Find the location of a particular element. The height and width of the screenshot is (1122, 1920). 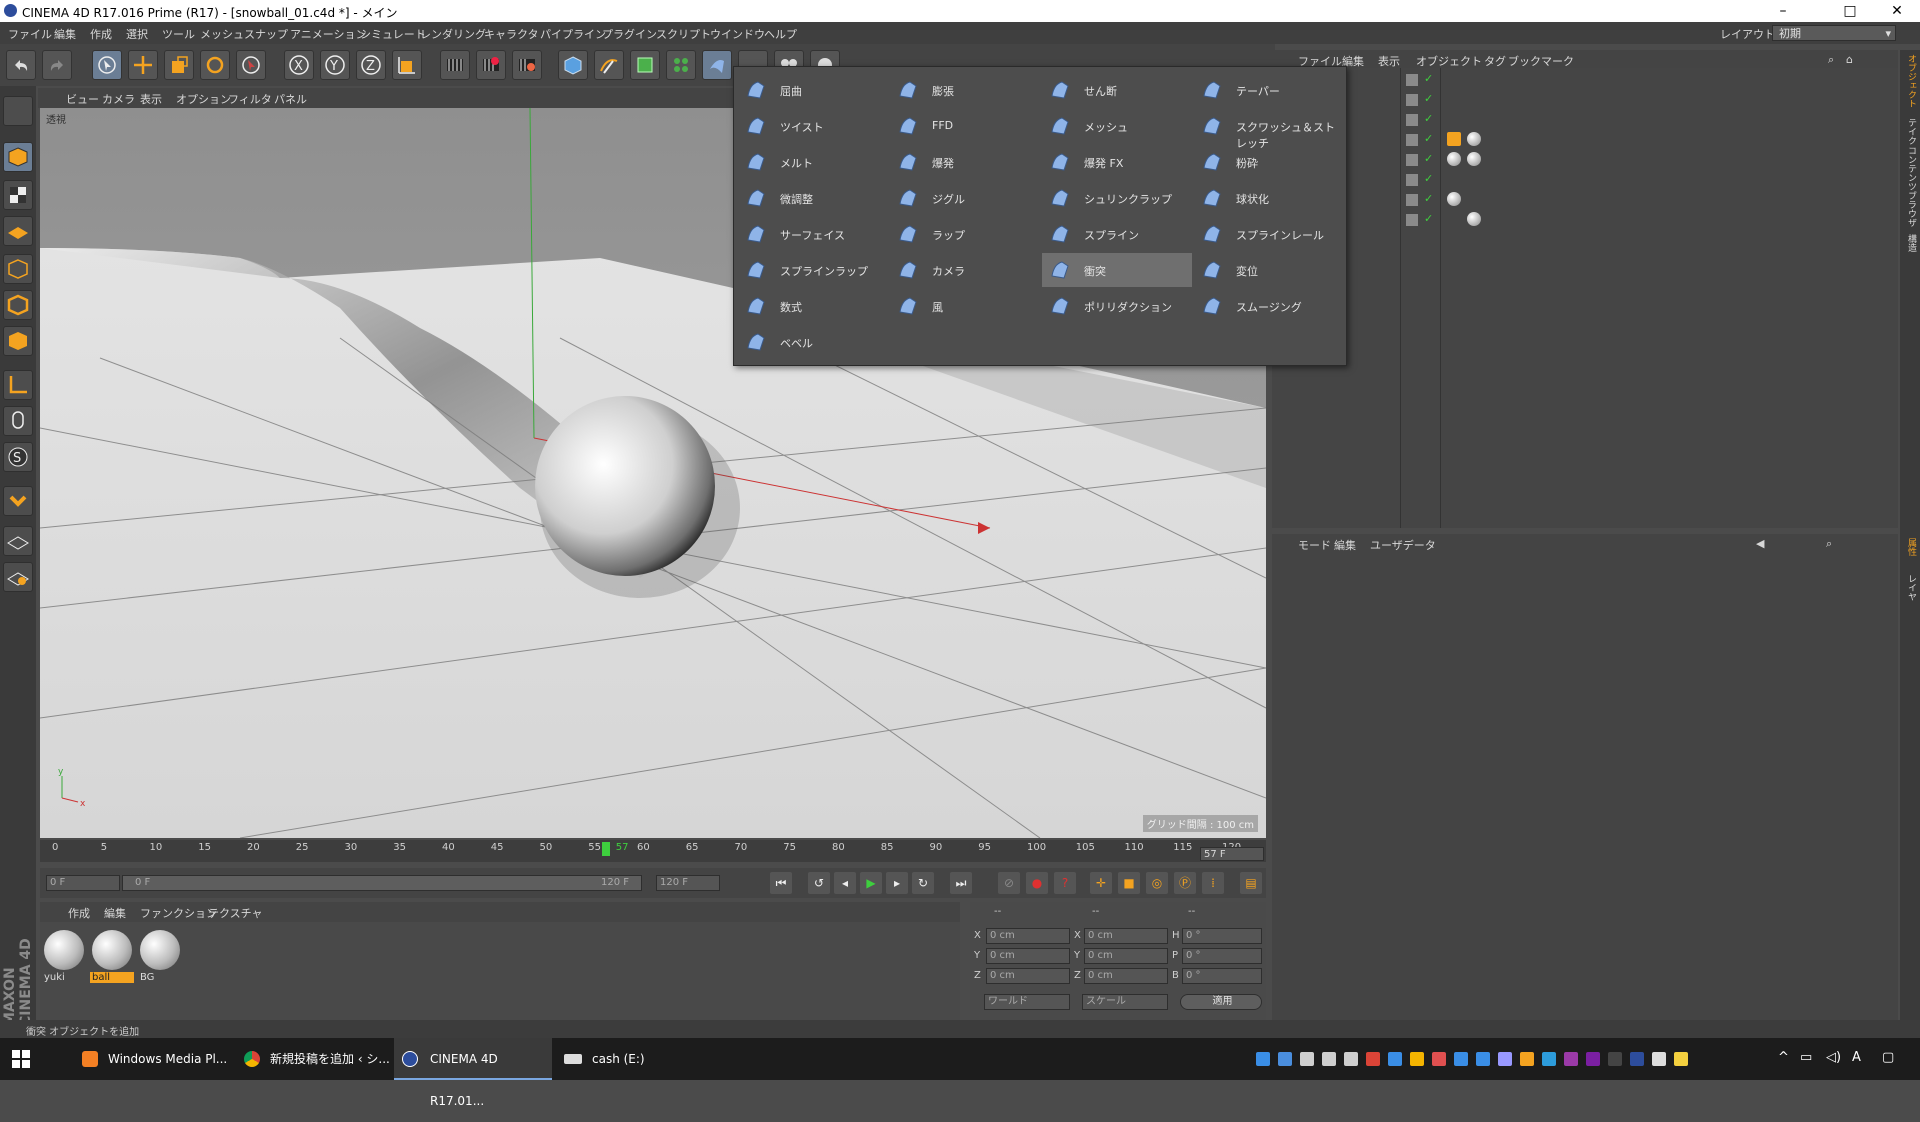

deformer-item: 微調整 is located at coordinates (813, 198).